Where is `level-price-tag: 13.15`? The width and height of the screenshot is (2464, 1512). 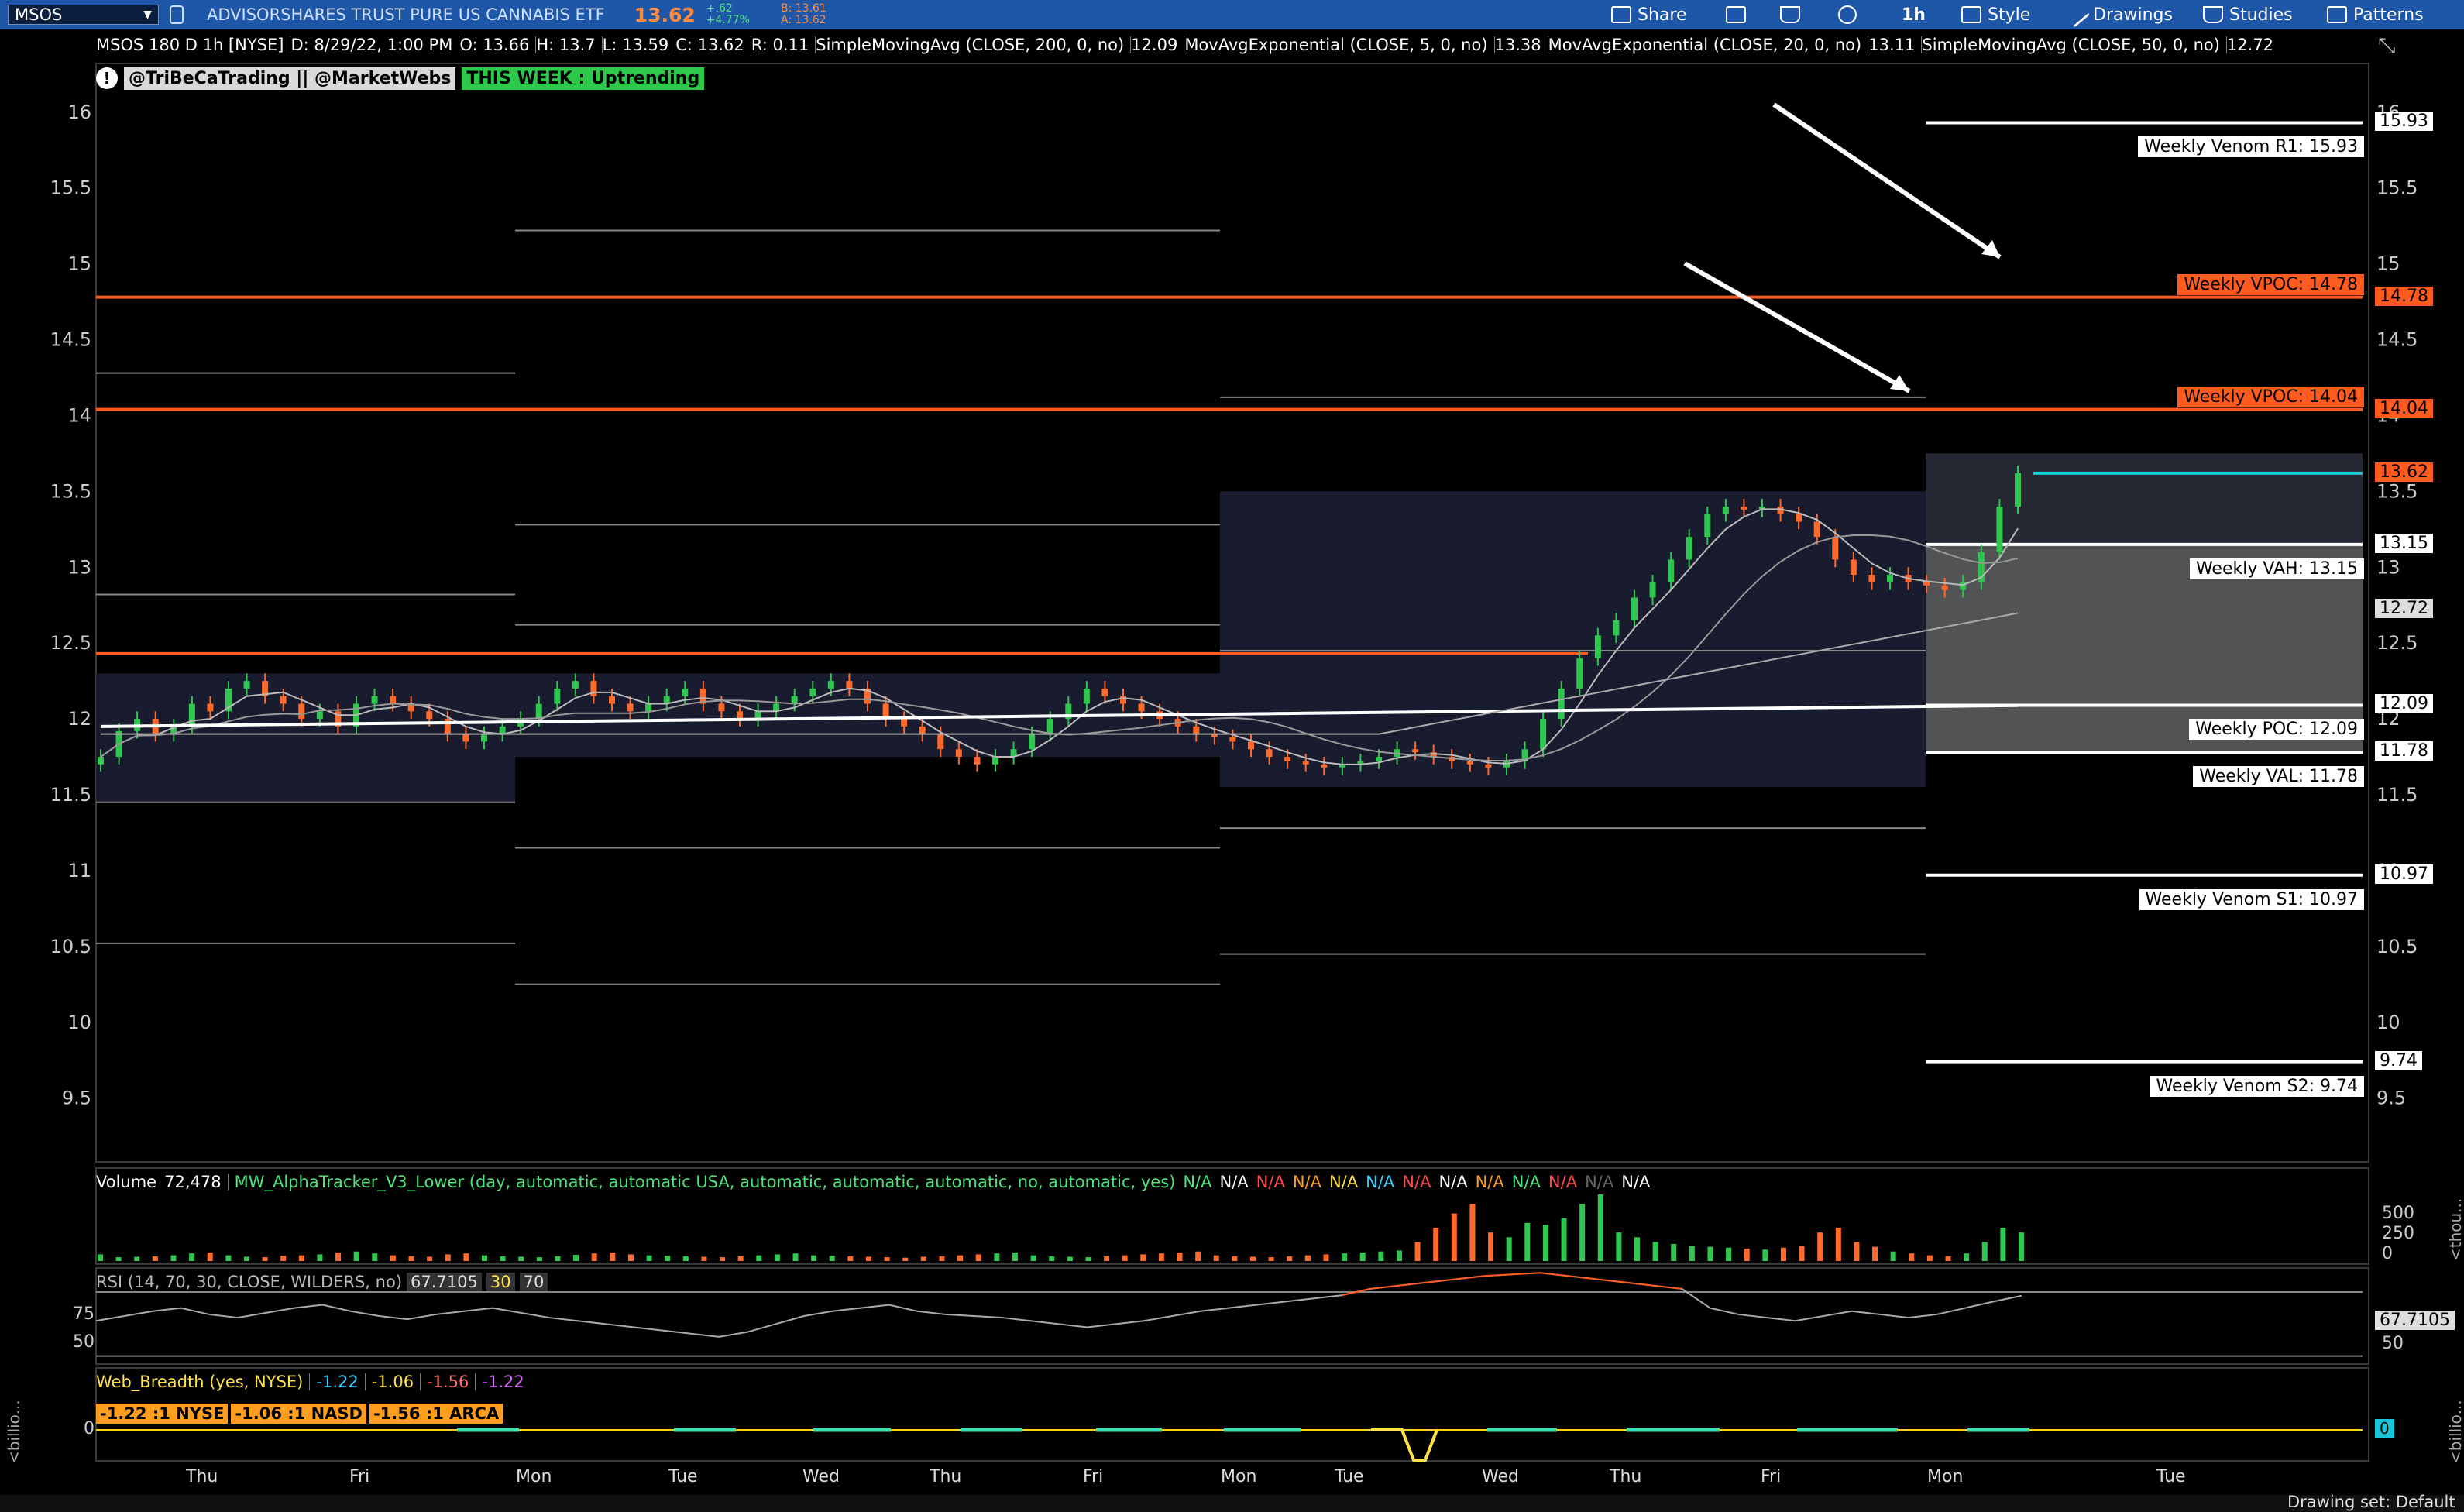 level-price-tag: 13.15 is located at coordinates (2404, 543).